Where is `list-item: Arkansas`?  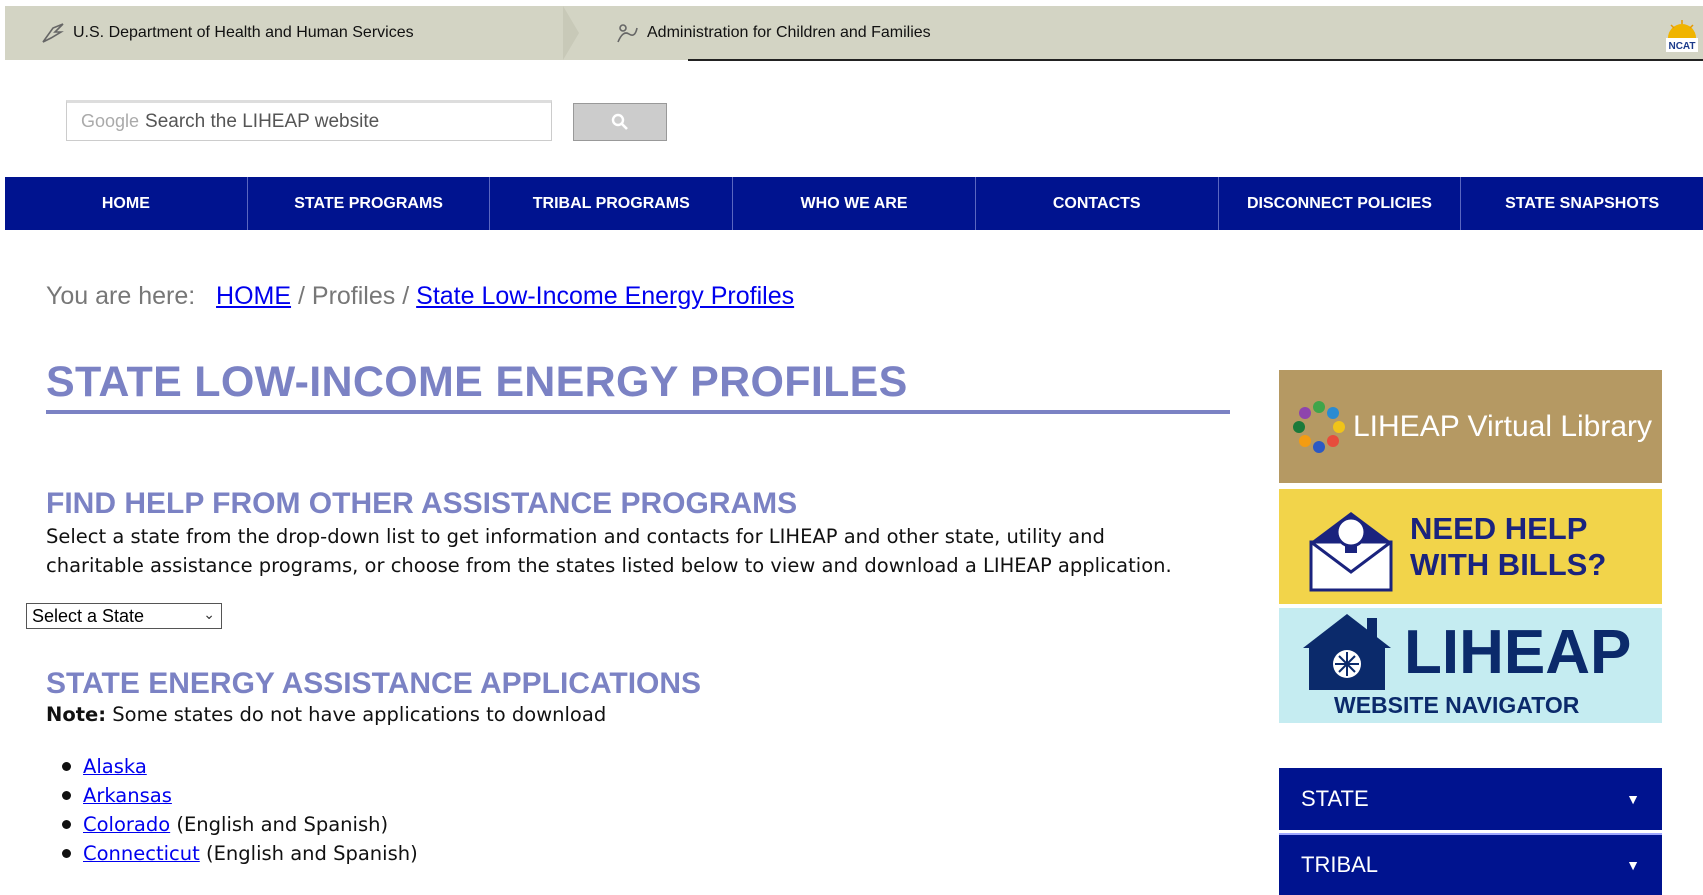 list-item: Arkansas is located at coordinates (240, 795).